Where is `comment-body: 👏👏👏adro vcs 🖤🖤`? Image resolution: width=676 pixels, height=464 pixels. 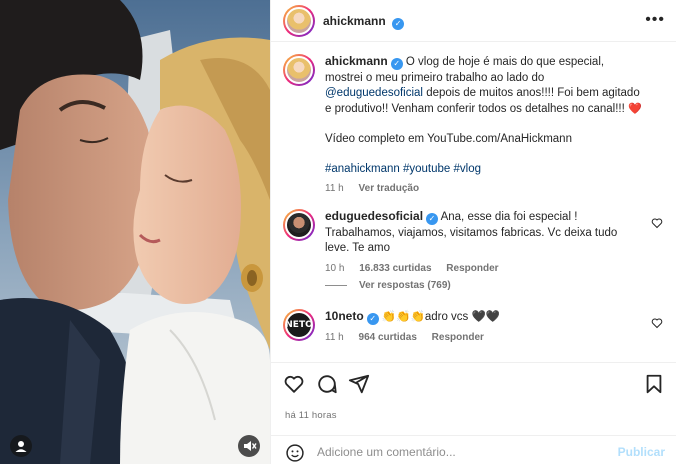 comment-body: 👏👏👏adro vcs 🖤🖤 is located at coordinates (439, 317).